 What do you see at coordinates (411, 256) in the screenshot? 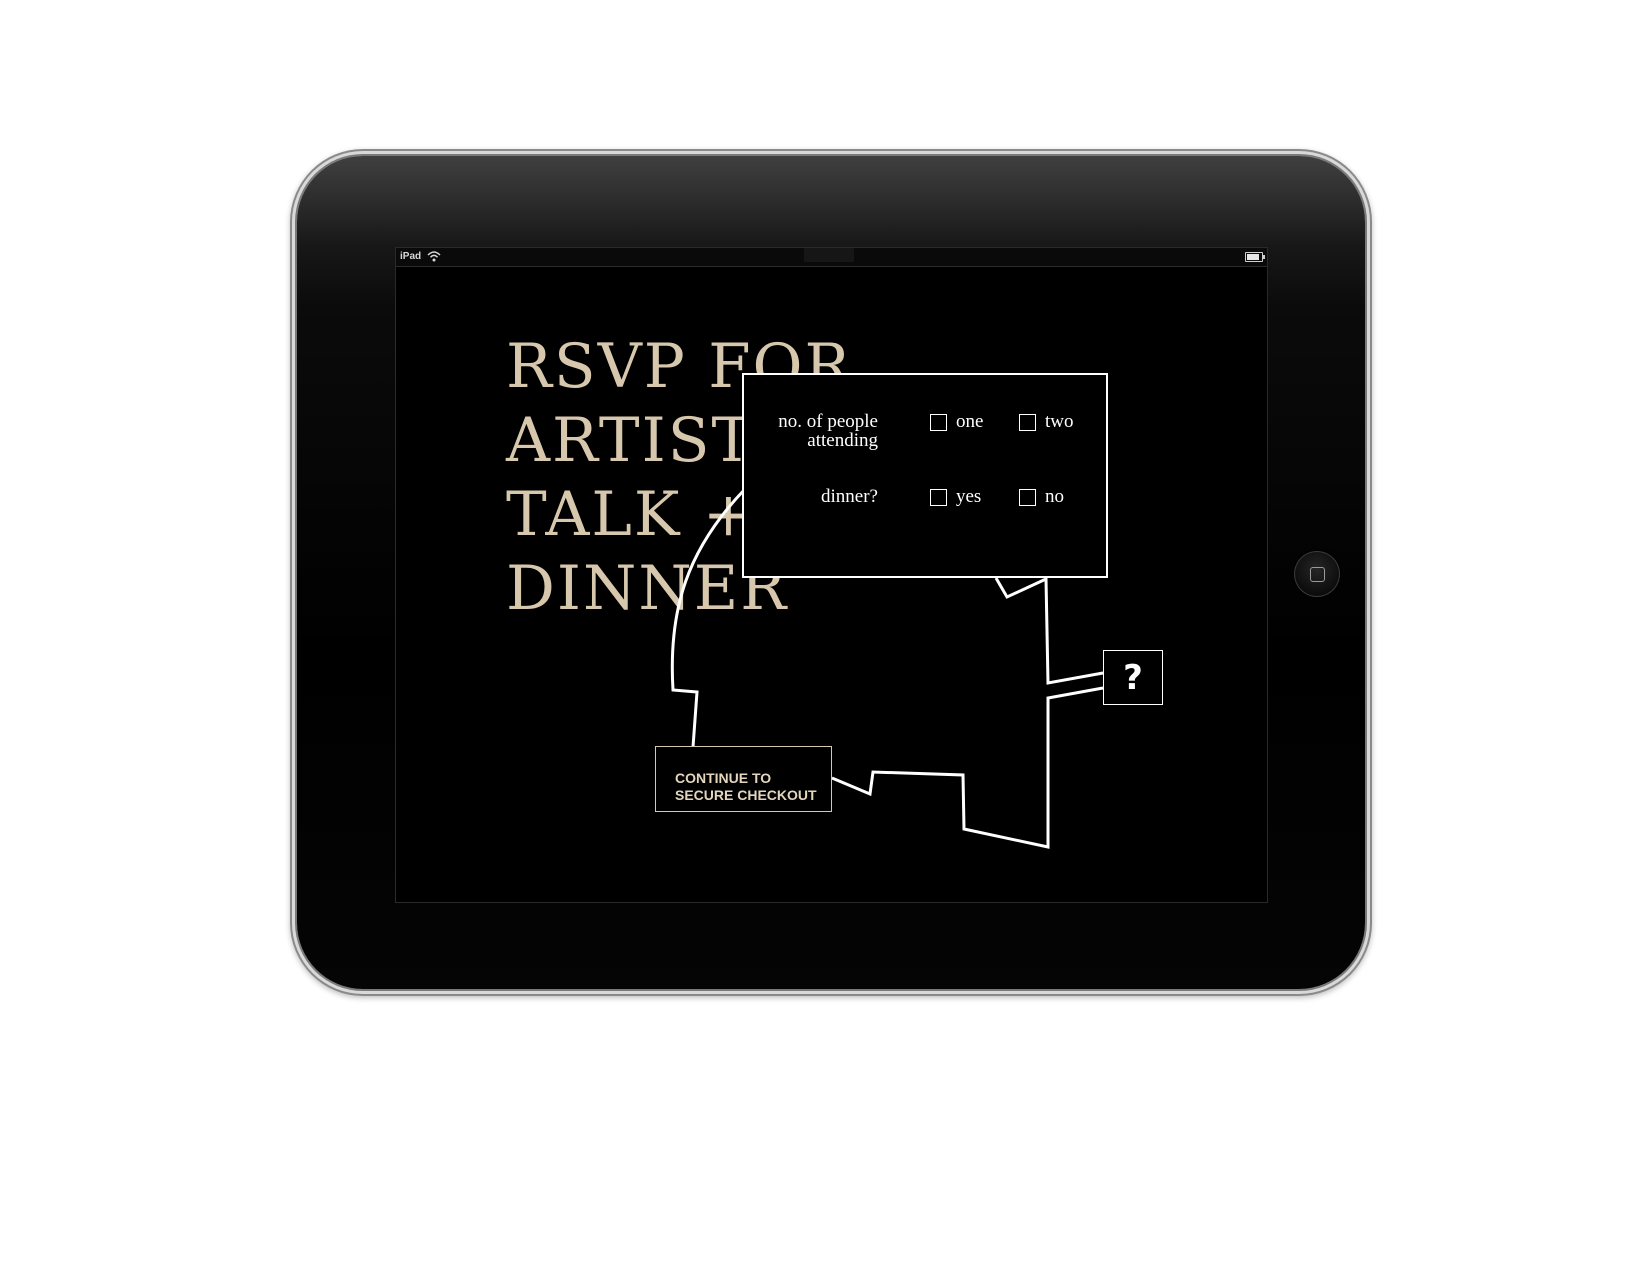
I see `carrier-label: iPad` at bounding box center [411, 256].